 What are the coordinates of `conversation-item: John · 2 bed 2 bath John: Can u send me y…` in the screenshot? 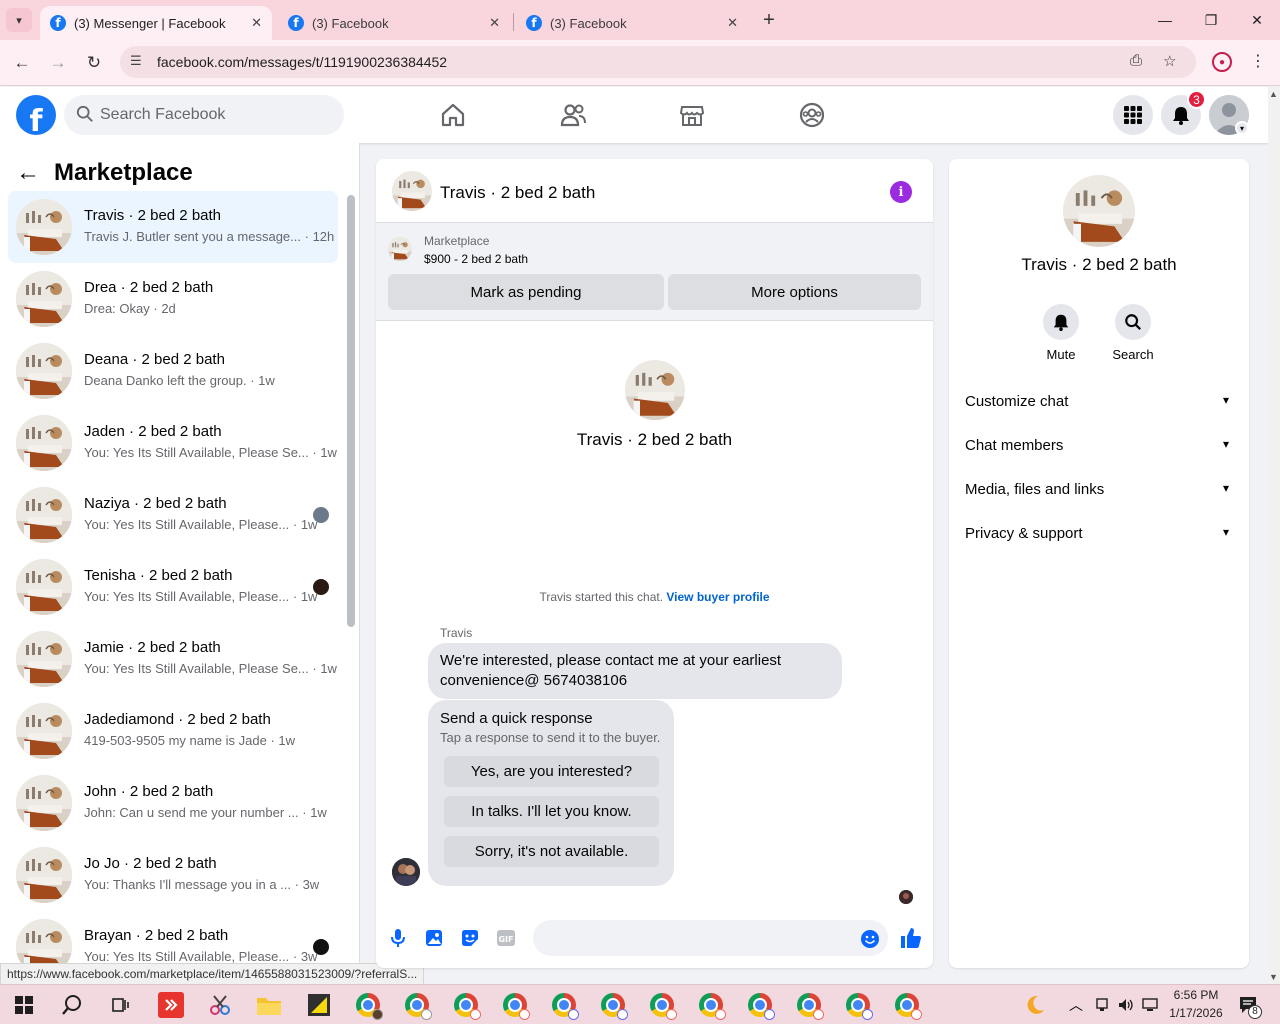 It's located at (173, 803).